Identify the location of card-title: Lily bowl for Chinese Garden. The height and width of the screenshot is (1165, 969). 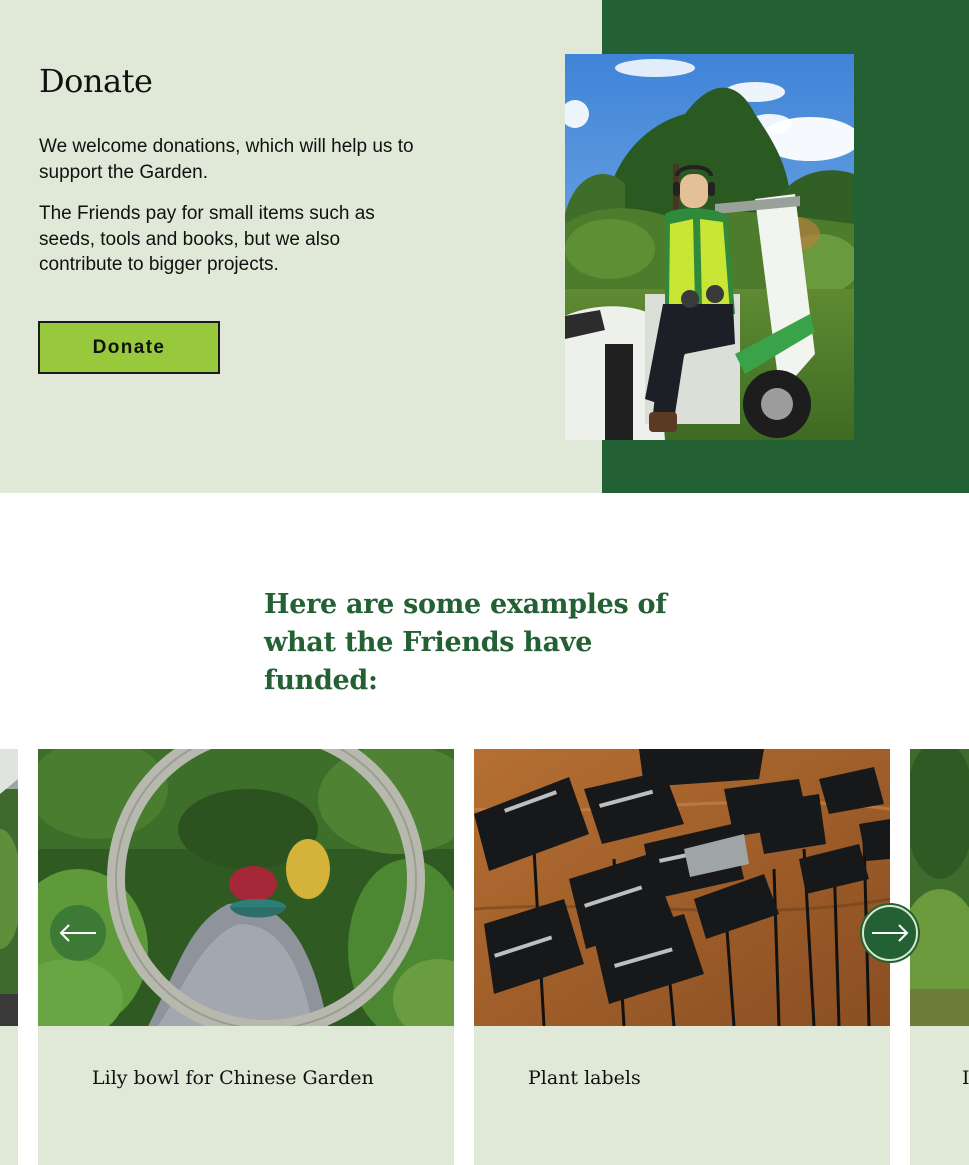
(233, 1078).